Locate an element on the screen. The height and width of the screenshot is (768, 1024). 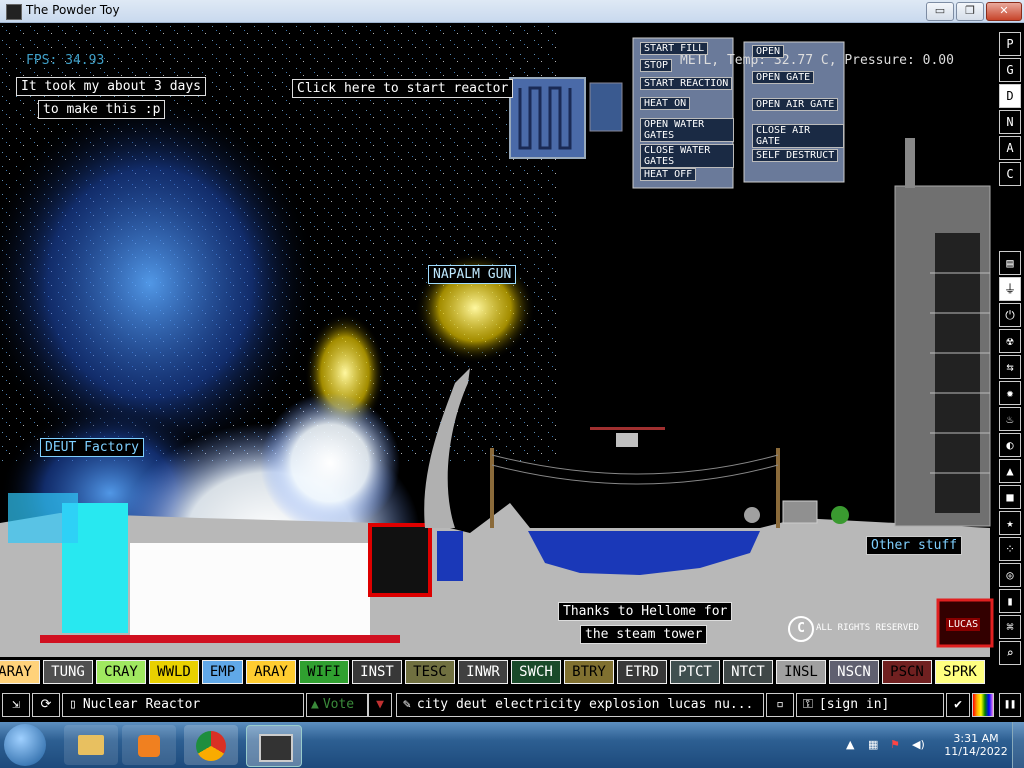
toolbar-button-d: D is located at coordinates (1010, 96).